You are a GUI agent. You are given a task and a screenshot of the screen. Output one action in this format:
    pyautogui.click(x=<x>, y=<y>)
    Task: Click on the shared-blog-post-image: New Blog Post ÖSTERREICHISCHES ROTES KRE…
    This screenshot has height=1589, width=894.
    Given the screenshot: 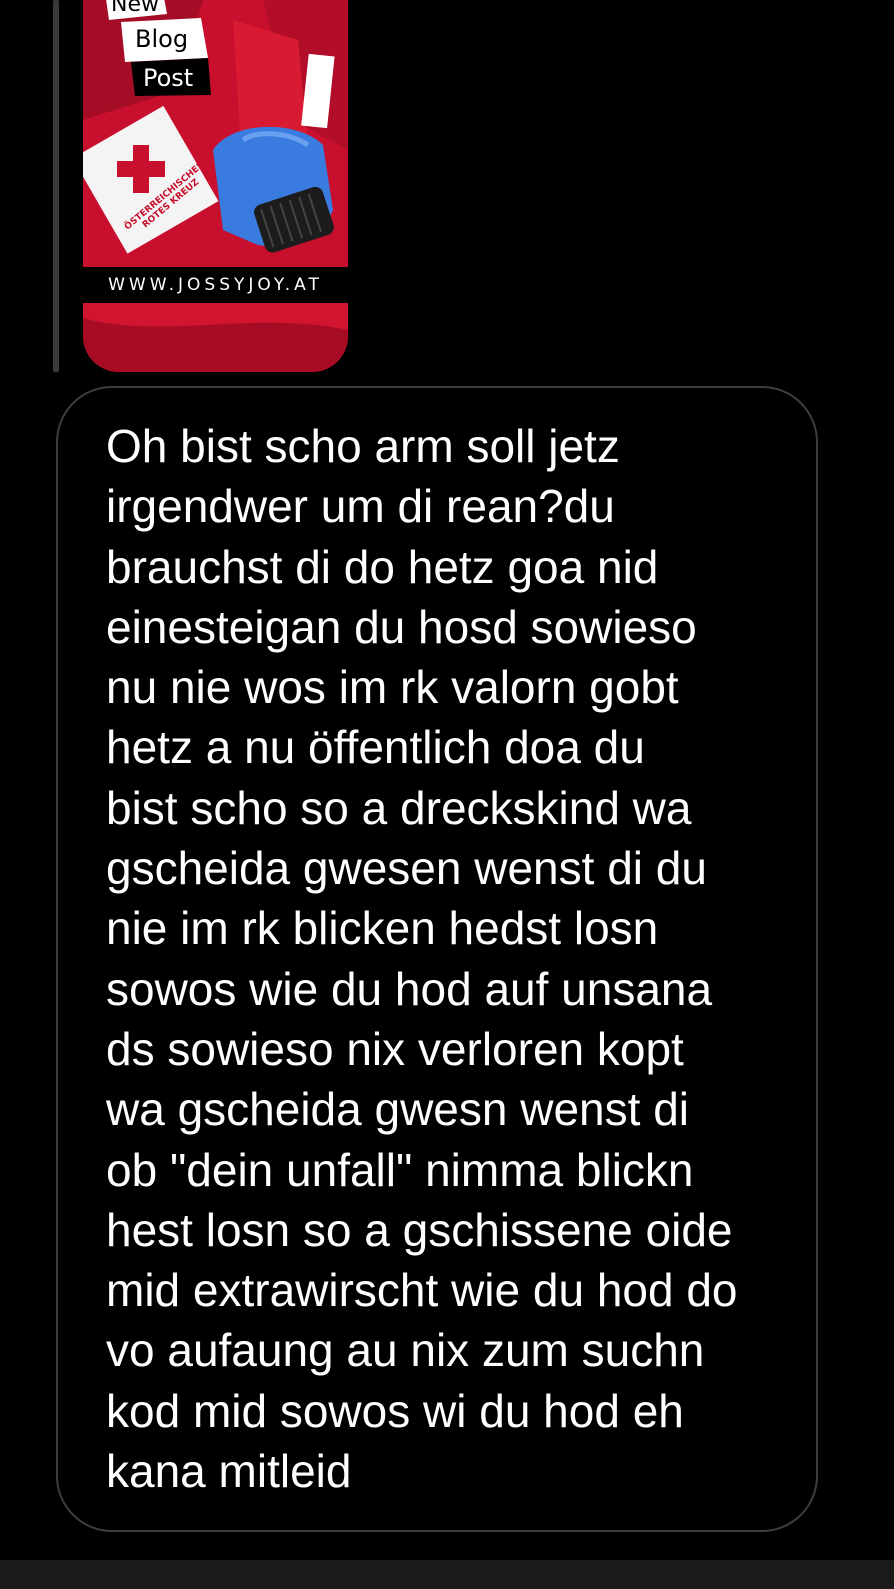 What is the action you would take?
    pyautogui.click(x=215, y=186)
    